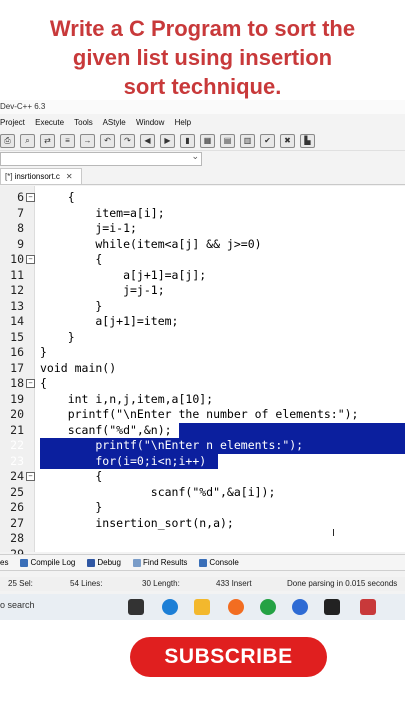  I want to click on task-view-icon, so click(136, 607).